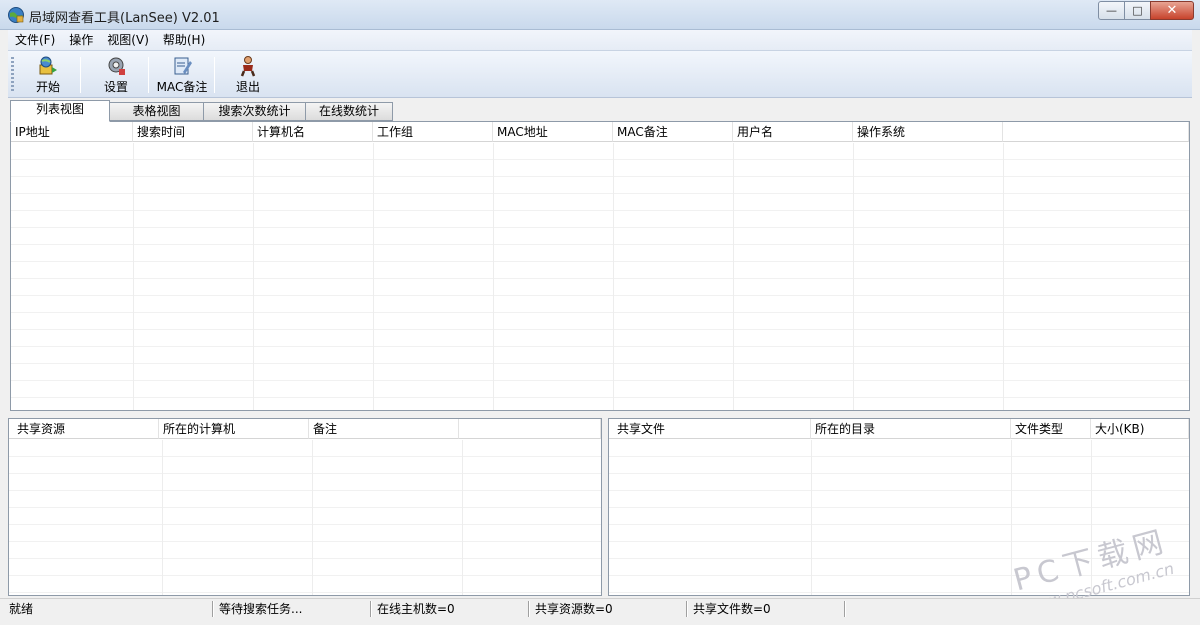 Image resolution: width=1200 pixels, height=625 pixels. I want to click on menu-bar: 文件(F) 操作 视图(V) 帮助(H), so click(600, 40).